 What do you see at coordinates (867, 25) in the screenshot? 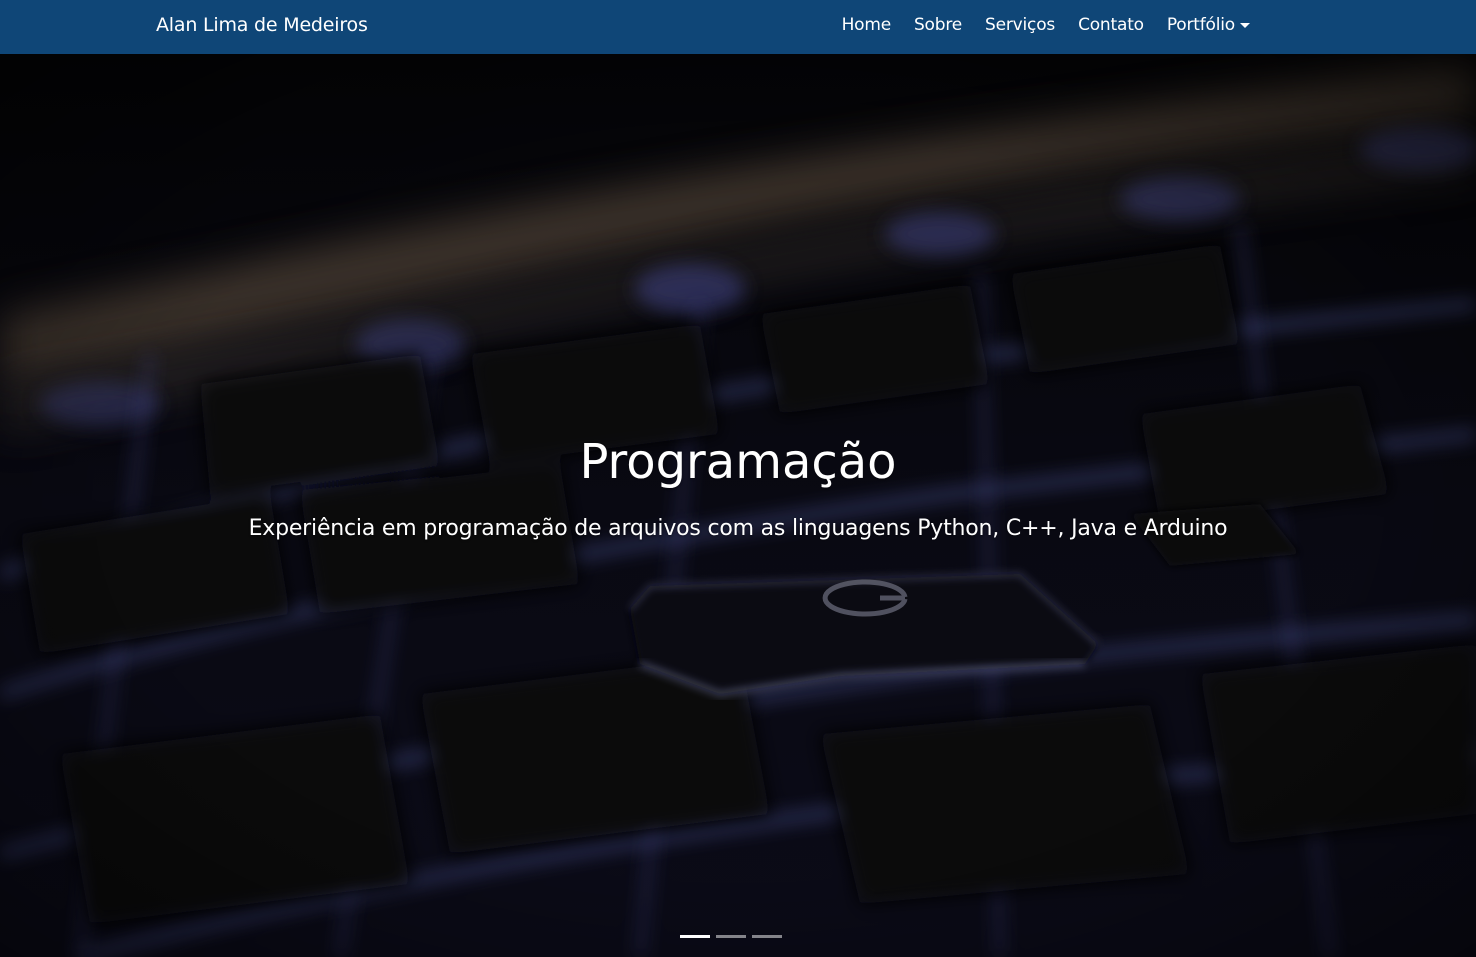
I see `nav-link-home: Home` at bounding box center [867, 25].